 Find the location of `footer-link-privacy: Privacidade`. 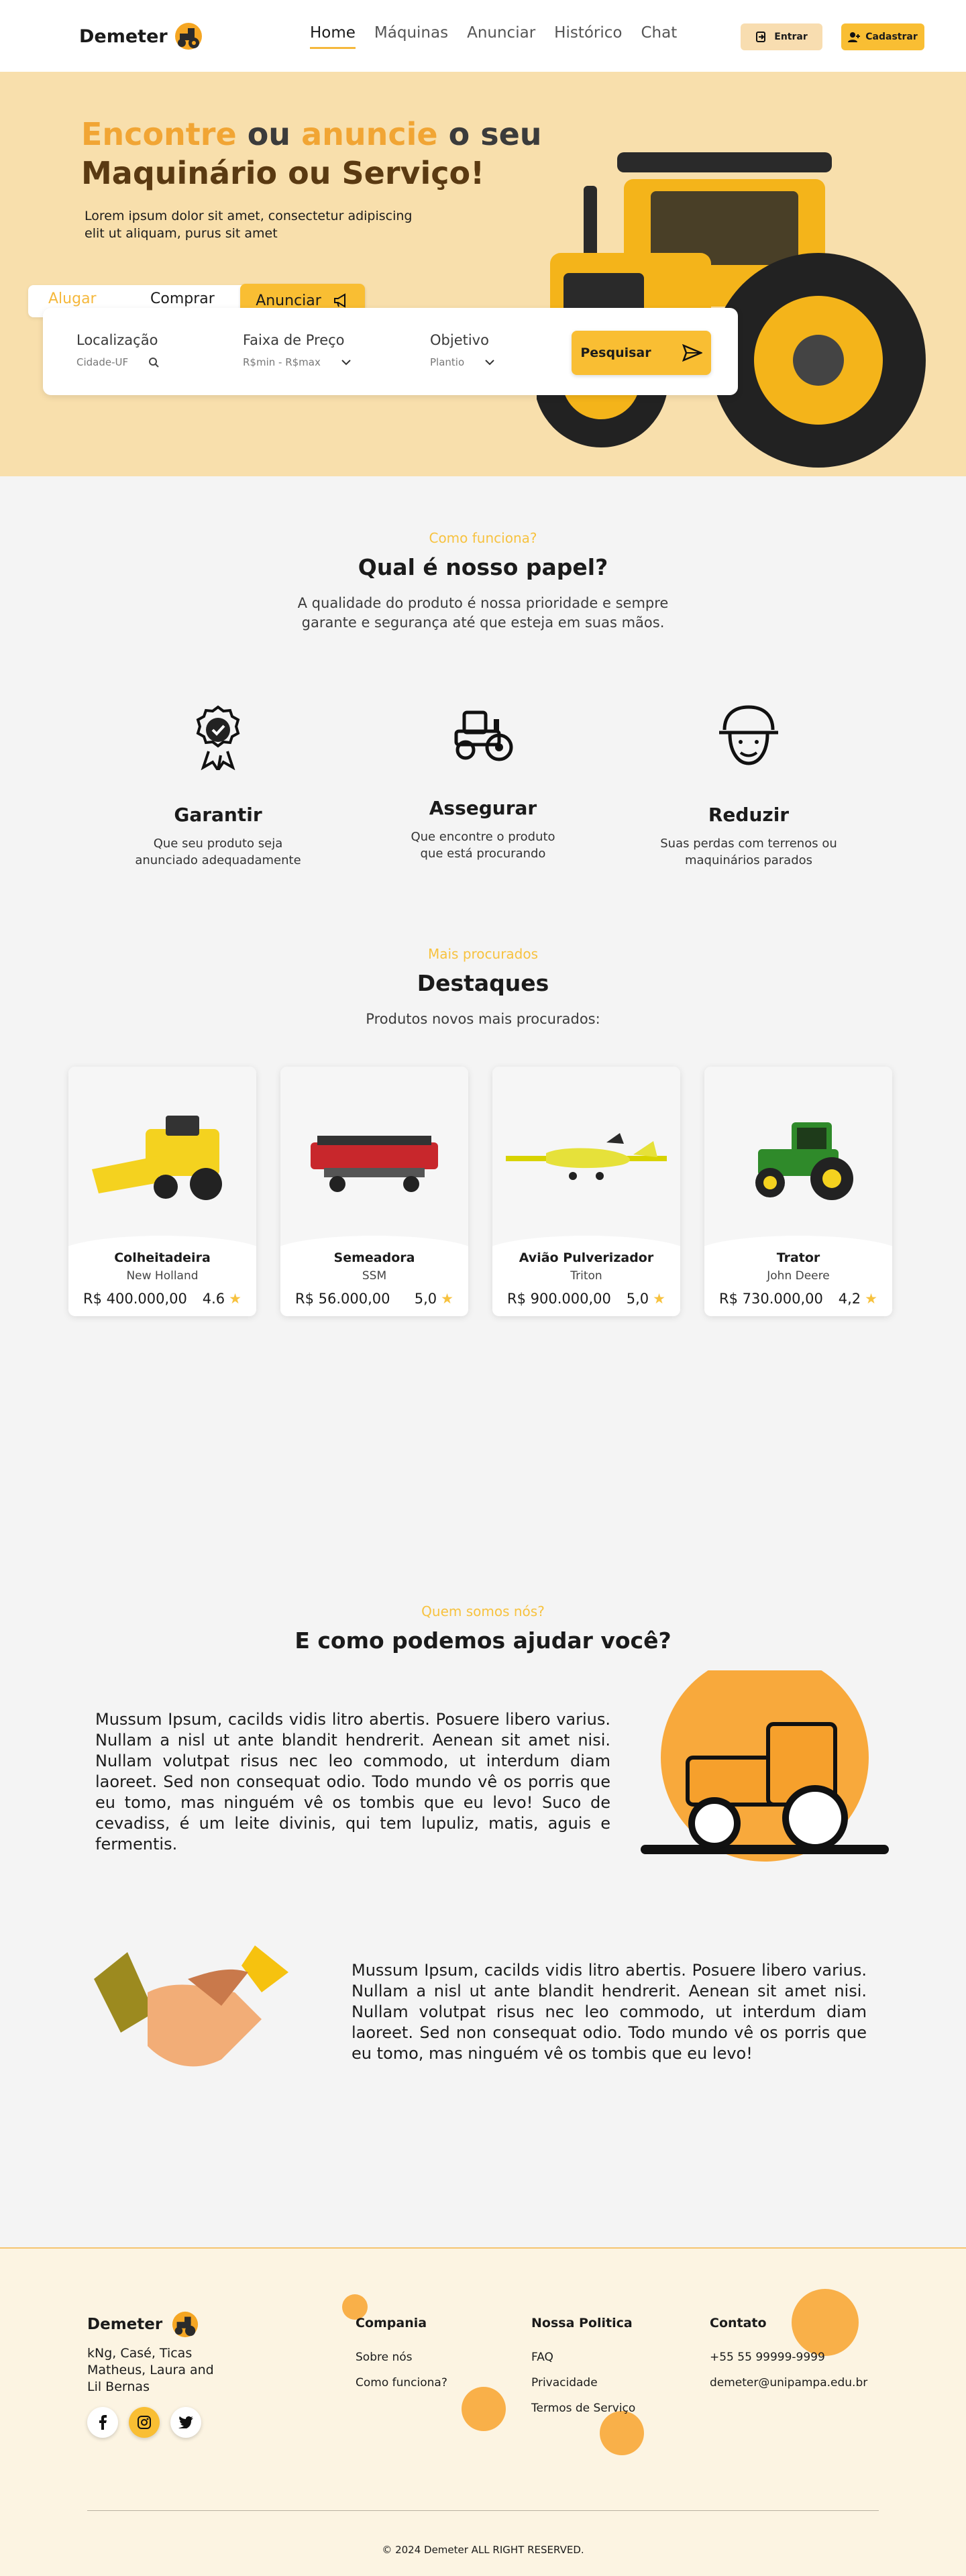

footer-link-privacy: Privacidade is located at coordinates (583, 2383).